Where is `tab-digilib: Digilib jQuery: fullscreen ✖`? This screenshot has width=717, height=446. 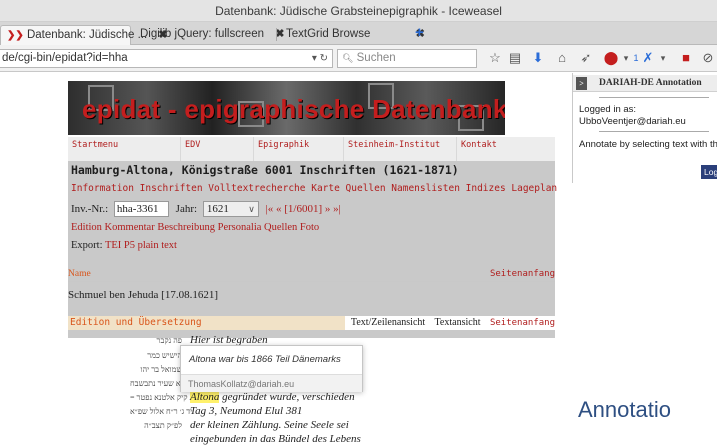 tab-digilib: Digilib jQuery: fullscreen ✖ is located at coordinates (212, 35).